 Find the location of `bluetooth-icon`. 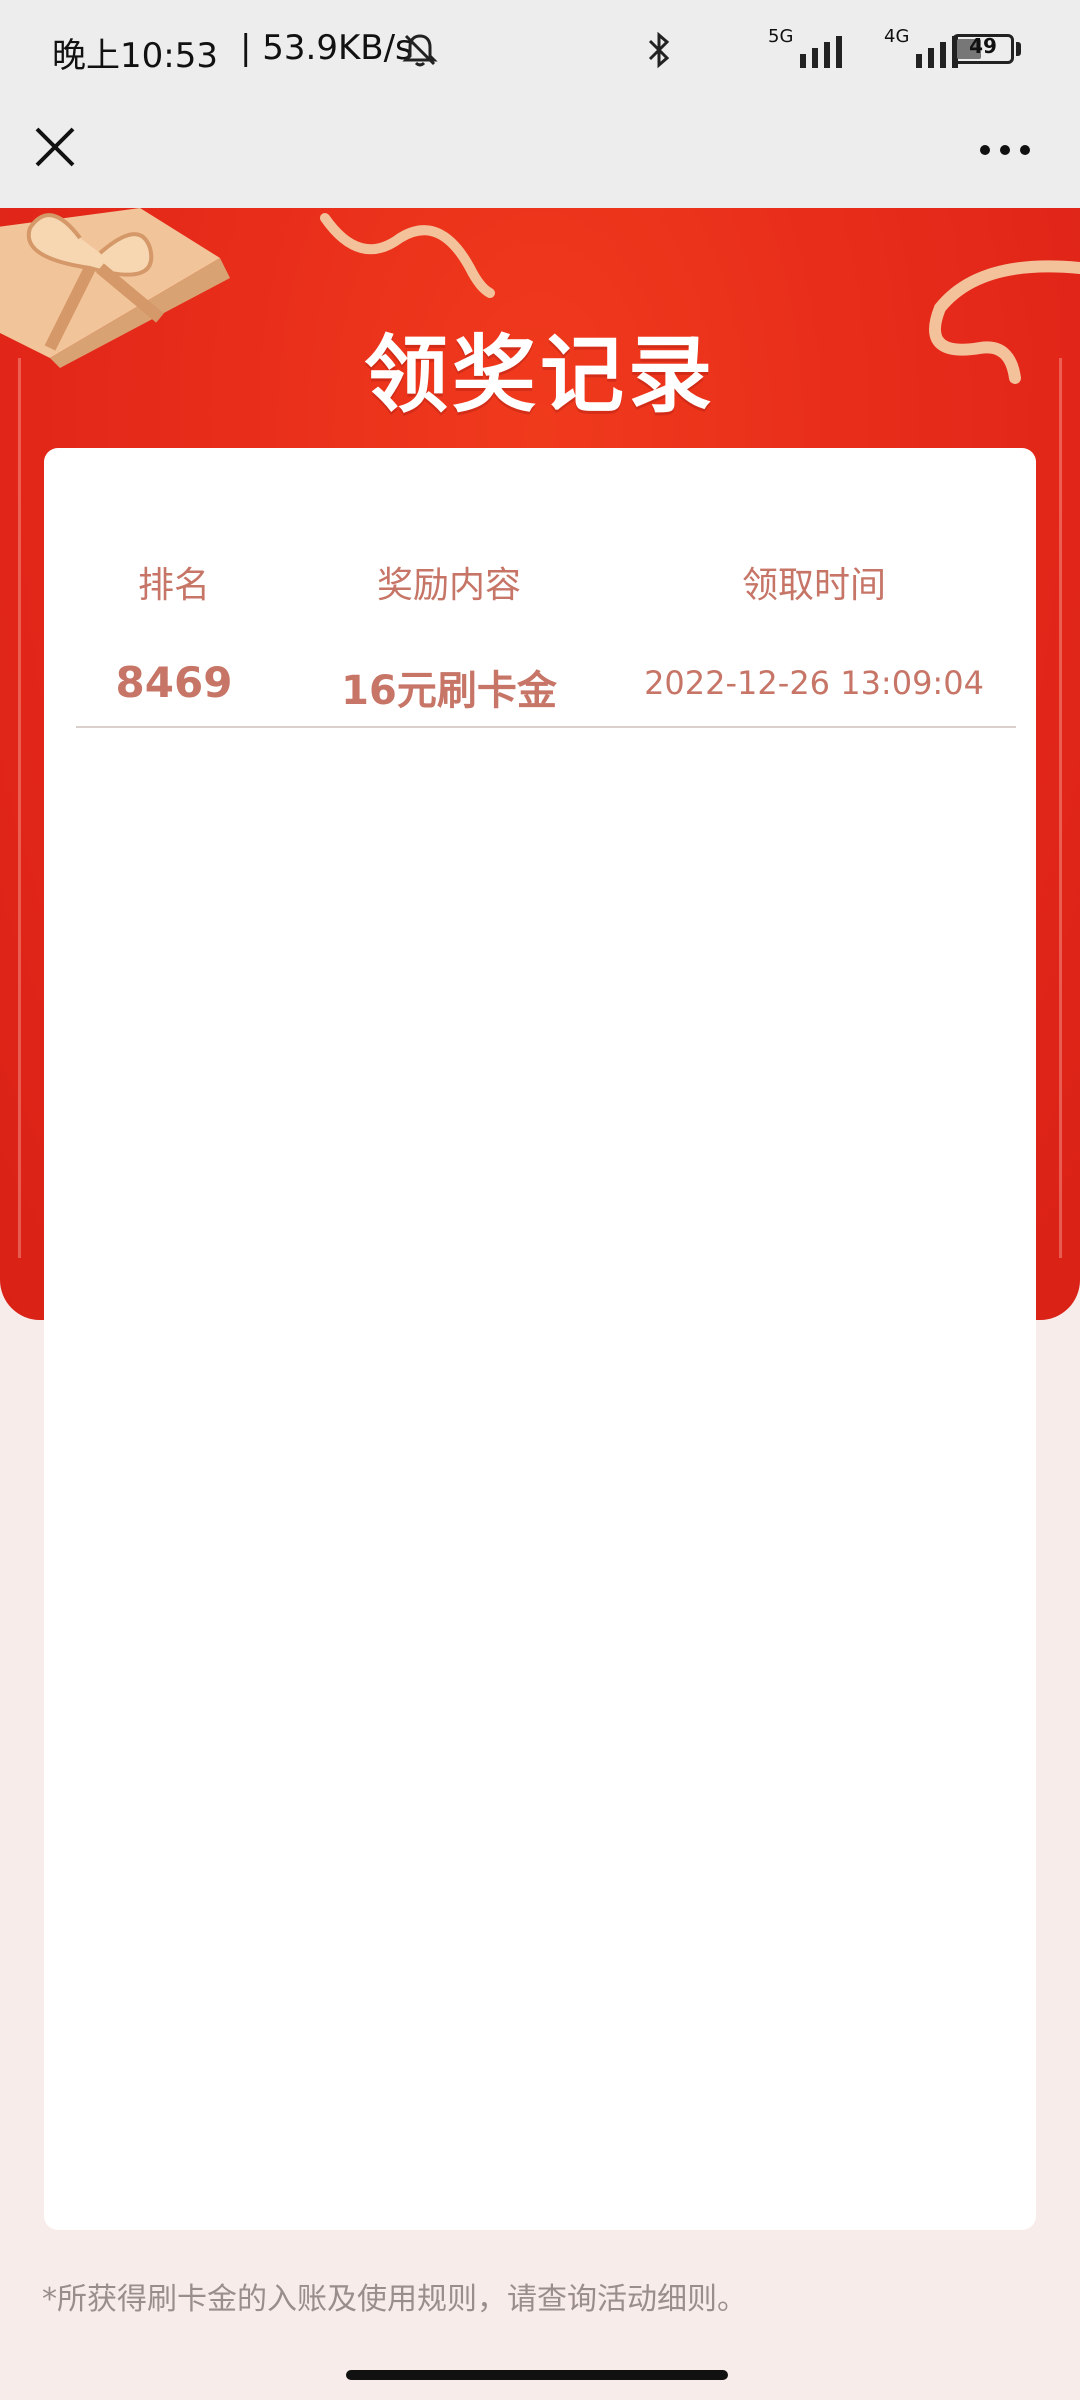

bluetooth-icon is located at coordinates (659, 52).